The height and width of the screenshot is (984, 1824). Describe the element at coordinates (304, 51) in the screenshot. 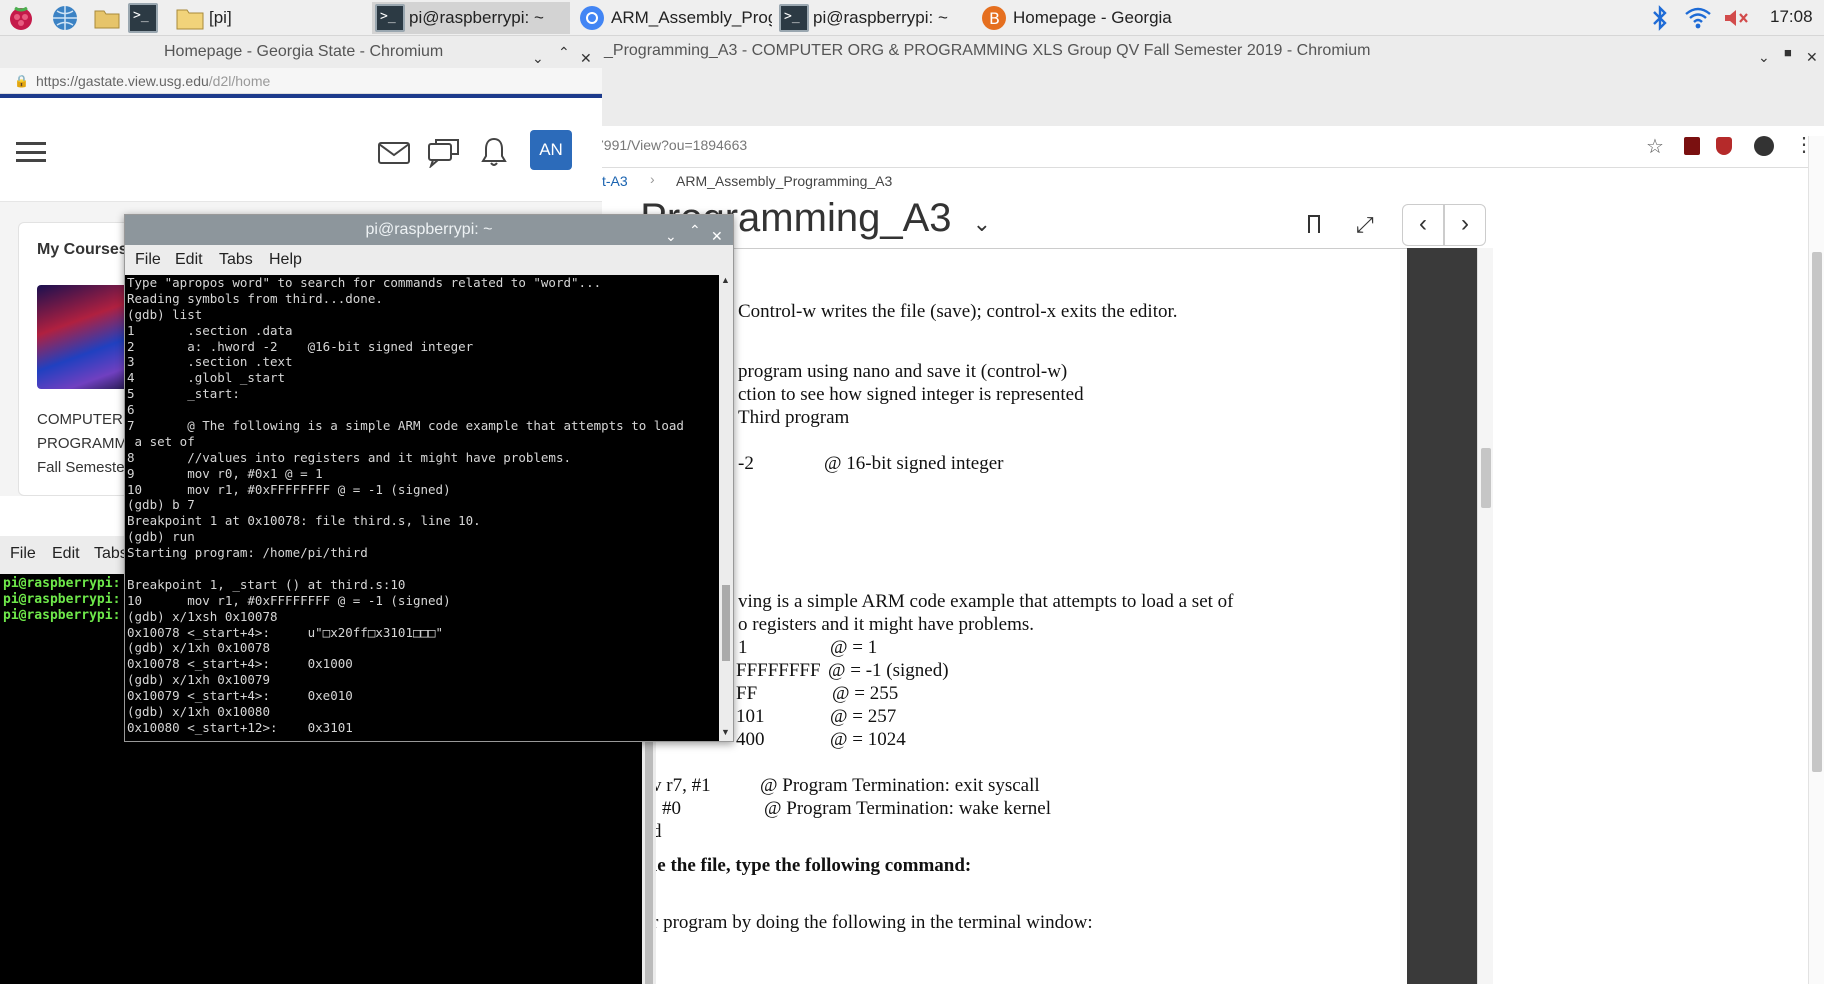

I see `window-title: Homepage - Georgia State - Chromium` at that location.